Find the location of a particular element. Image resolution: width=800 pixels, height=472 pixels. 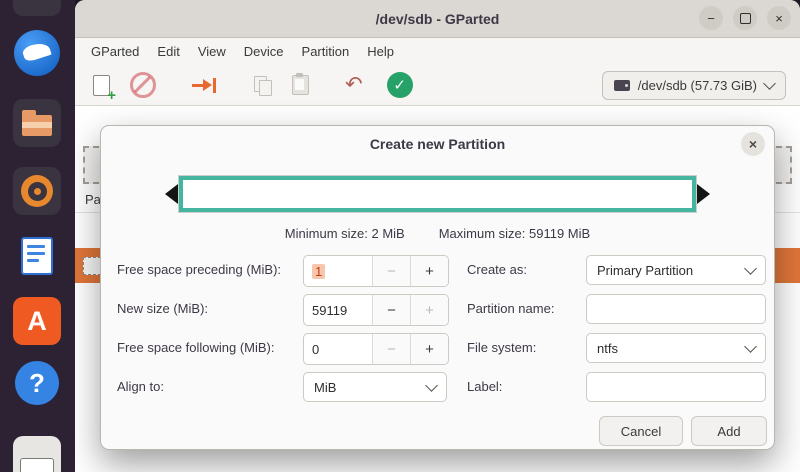

dock-item-mail is located at coordinates (37, 54).